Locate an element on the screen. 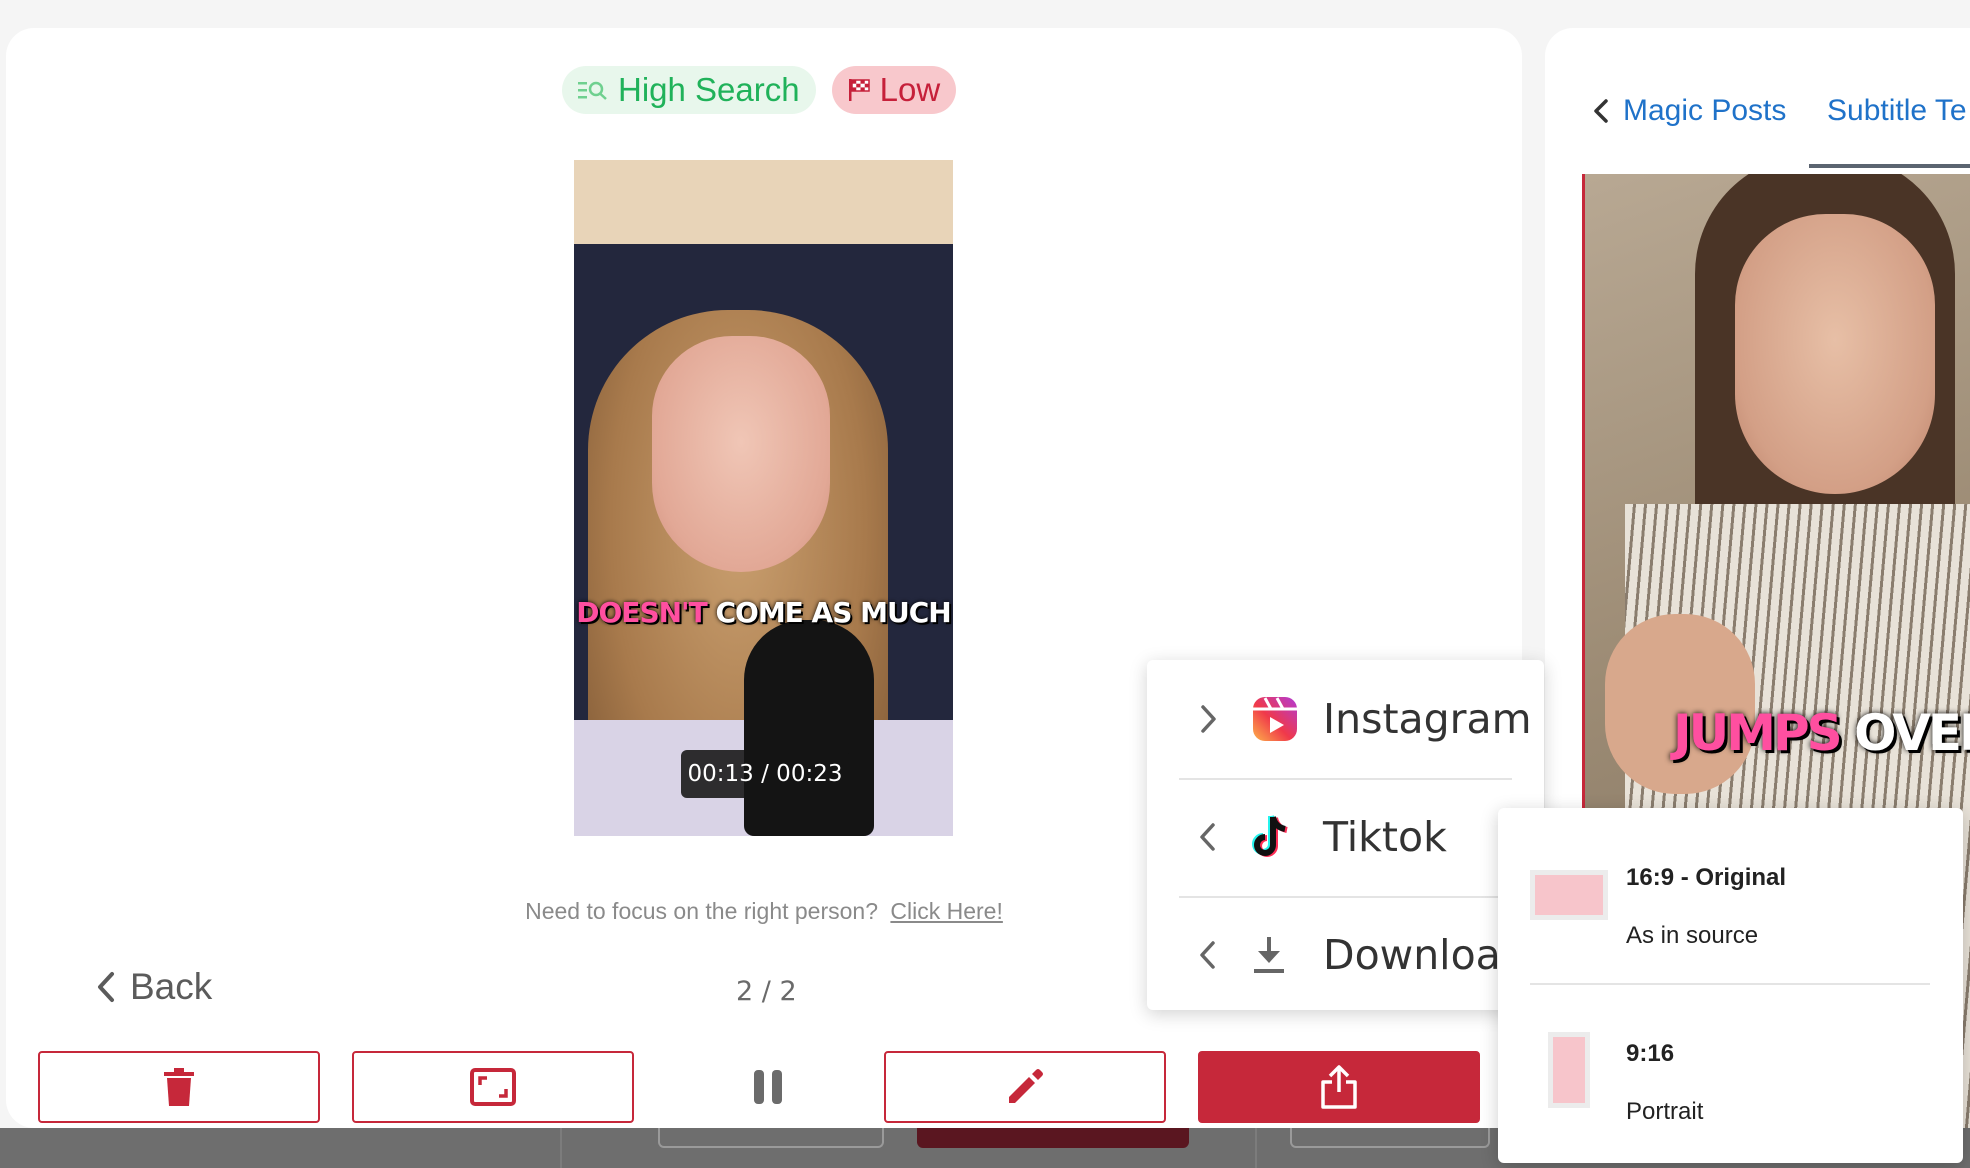 The image size is (1970, 1168). page-indicator: 2 / 2 is located at coordinates (766, 991).